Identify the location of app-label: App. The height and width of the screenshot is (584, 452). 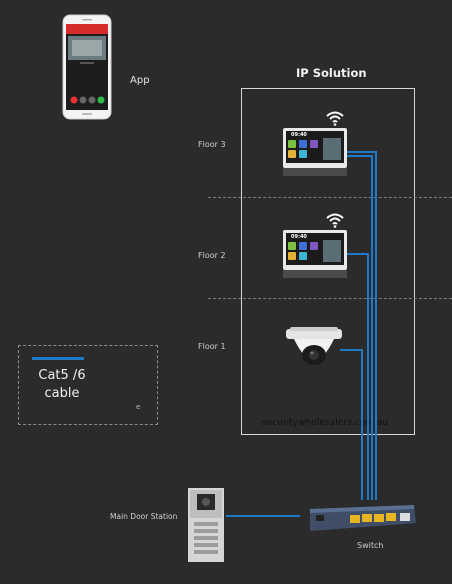
(140, 80).